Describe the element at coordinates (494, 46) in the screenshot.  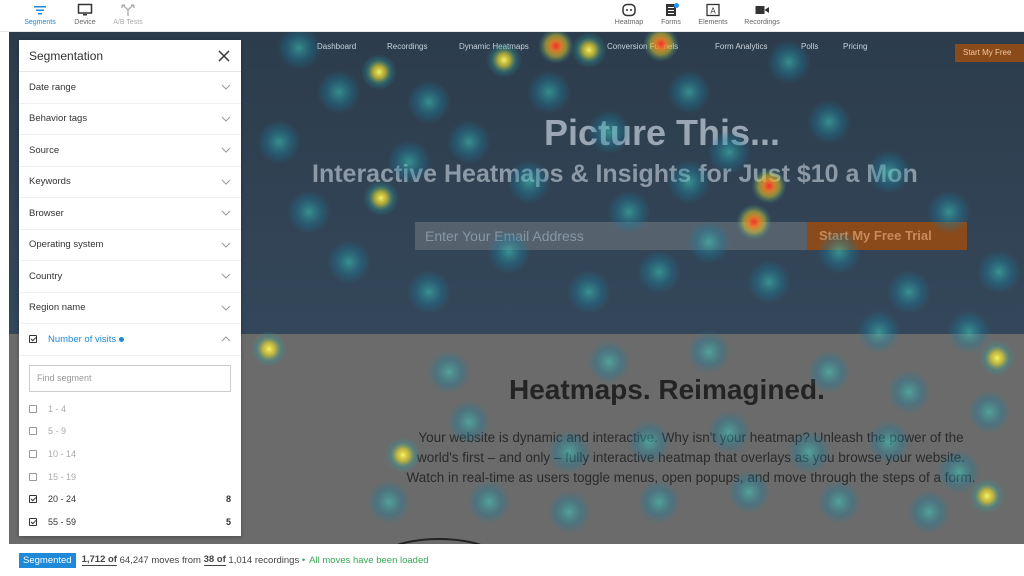
I see `site-nav-item: Dynamic Heatmaps` at that location.